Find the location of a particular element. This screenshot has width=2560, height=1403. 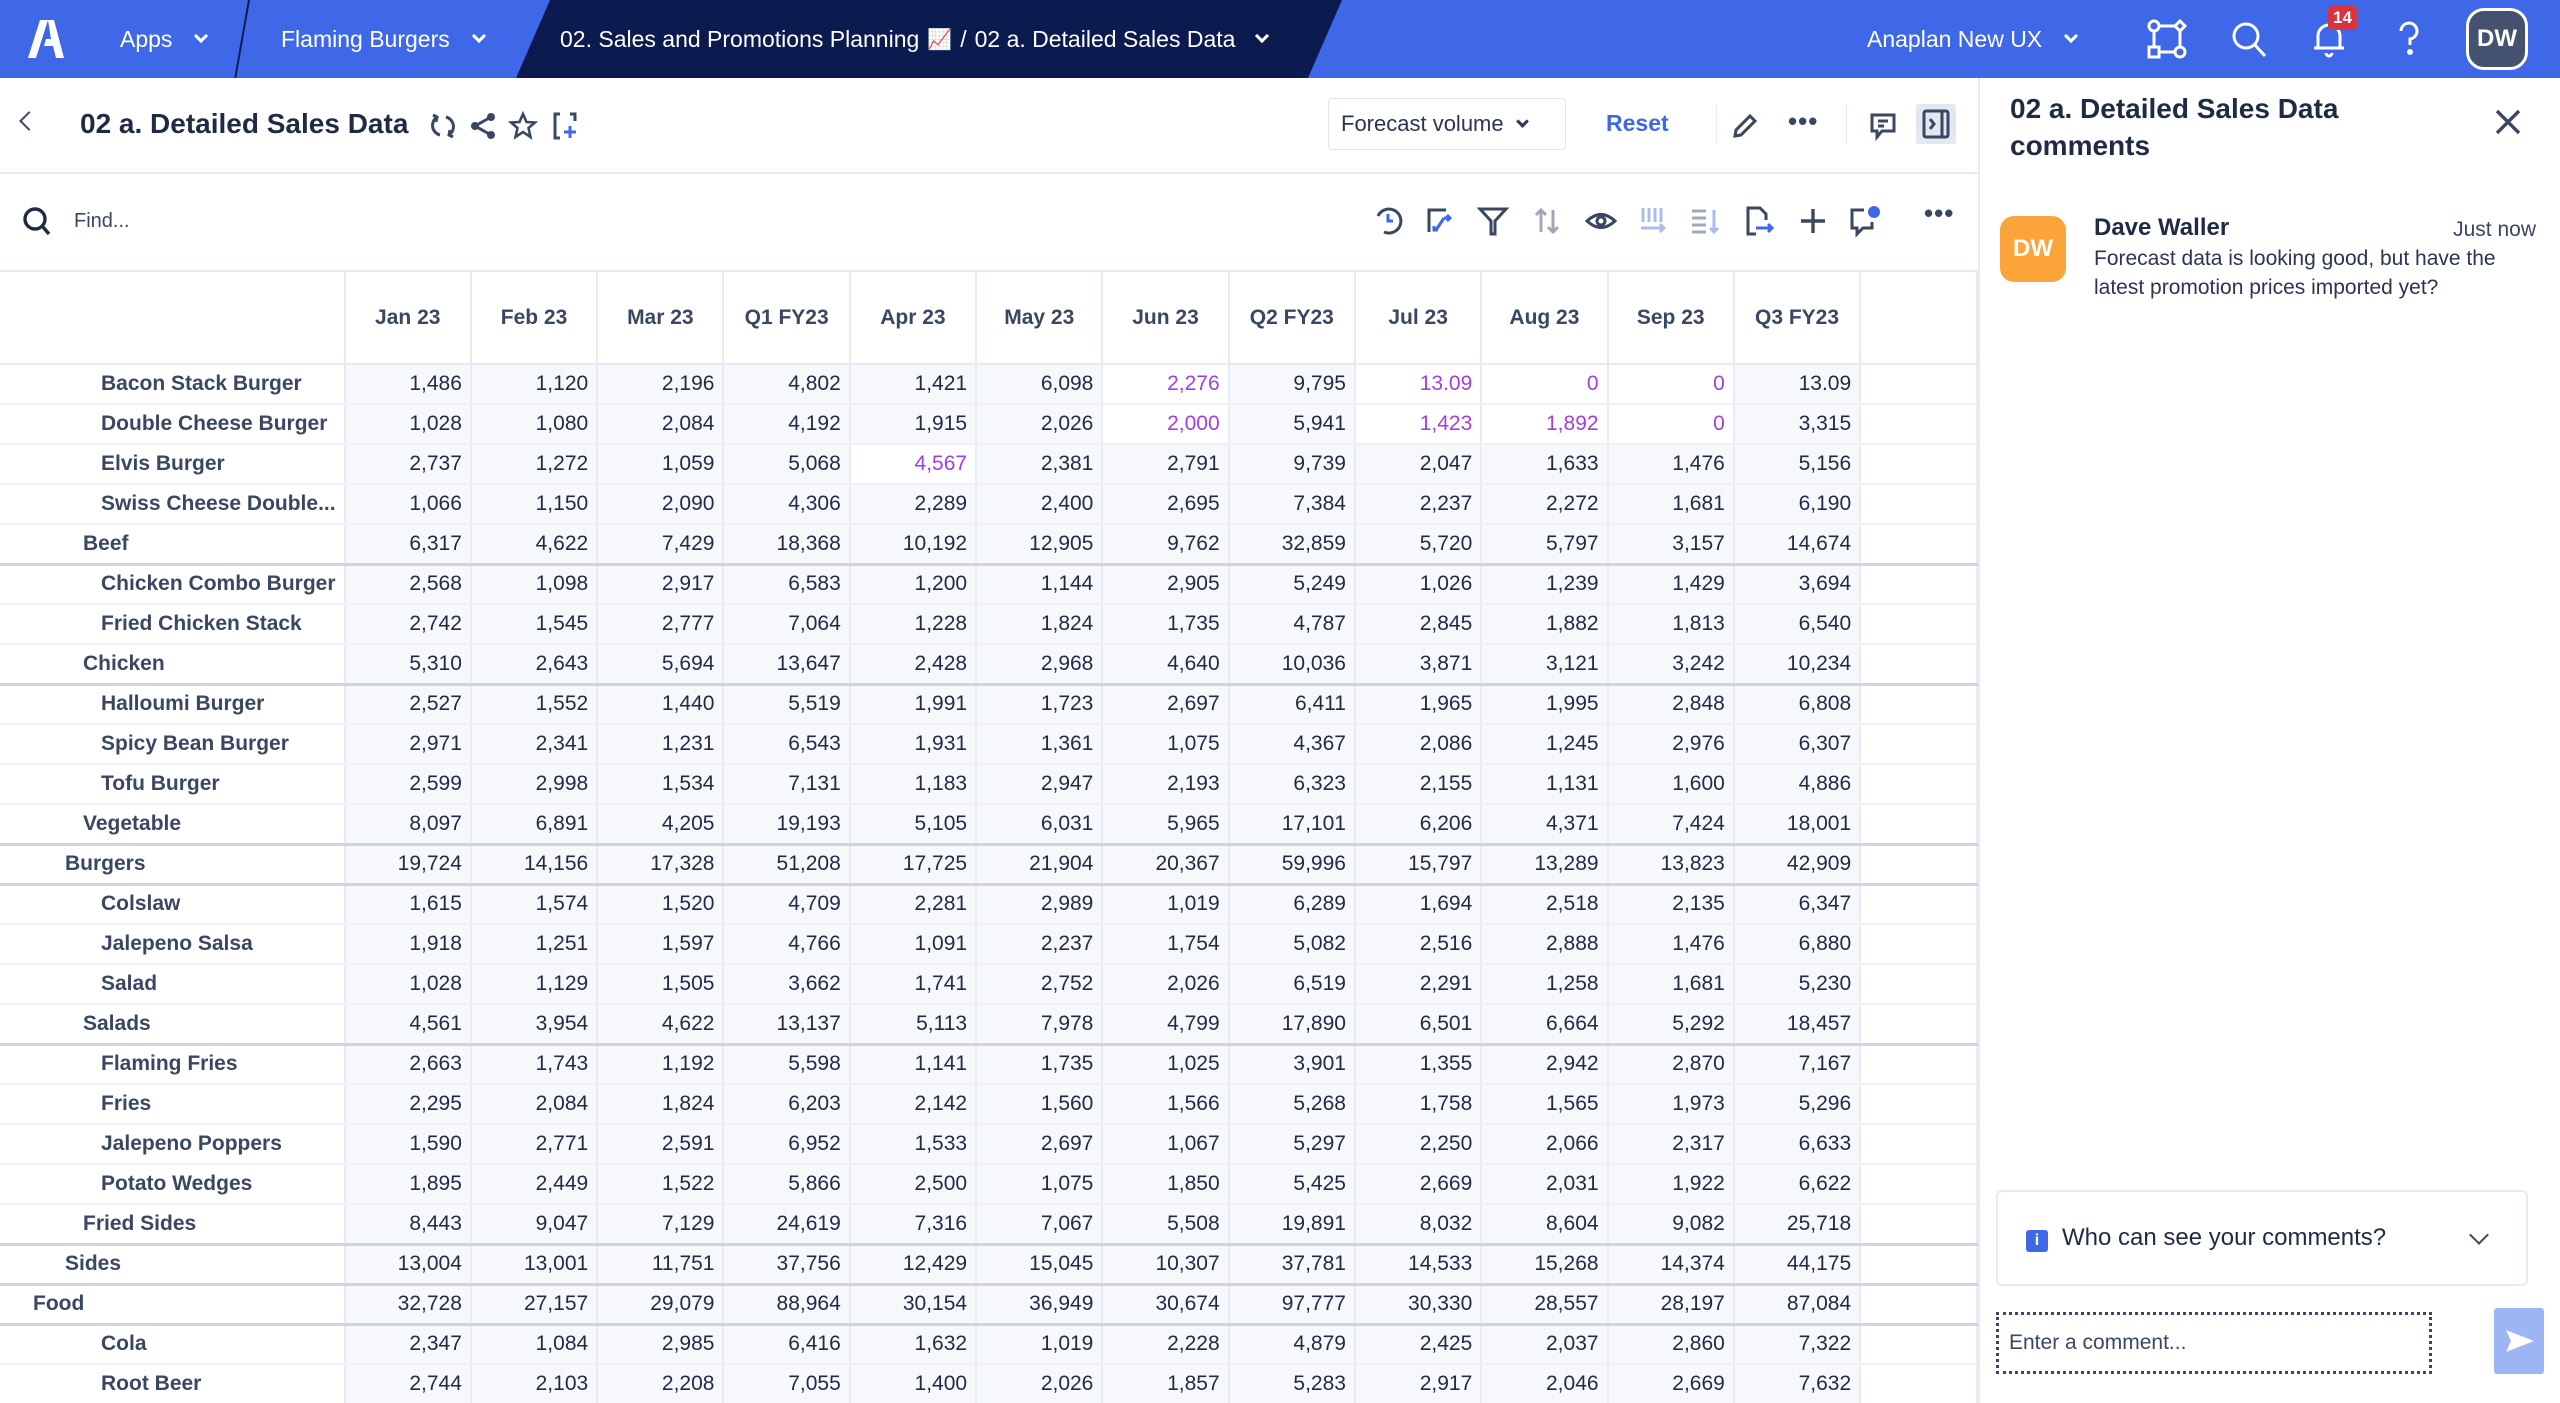

row-label: Root Beer is located at coordinates (173, 1383).